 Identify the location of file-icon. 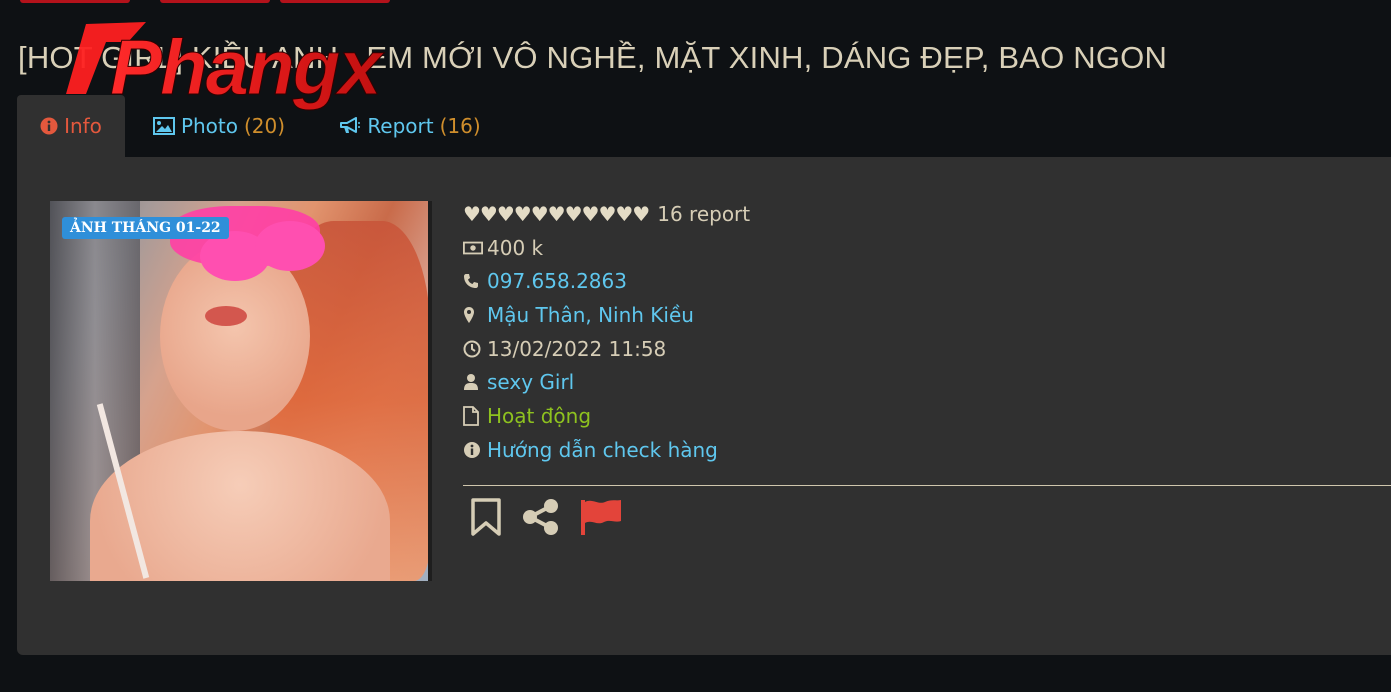
(471, 416).